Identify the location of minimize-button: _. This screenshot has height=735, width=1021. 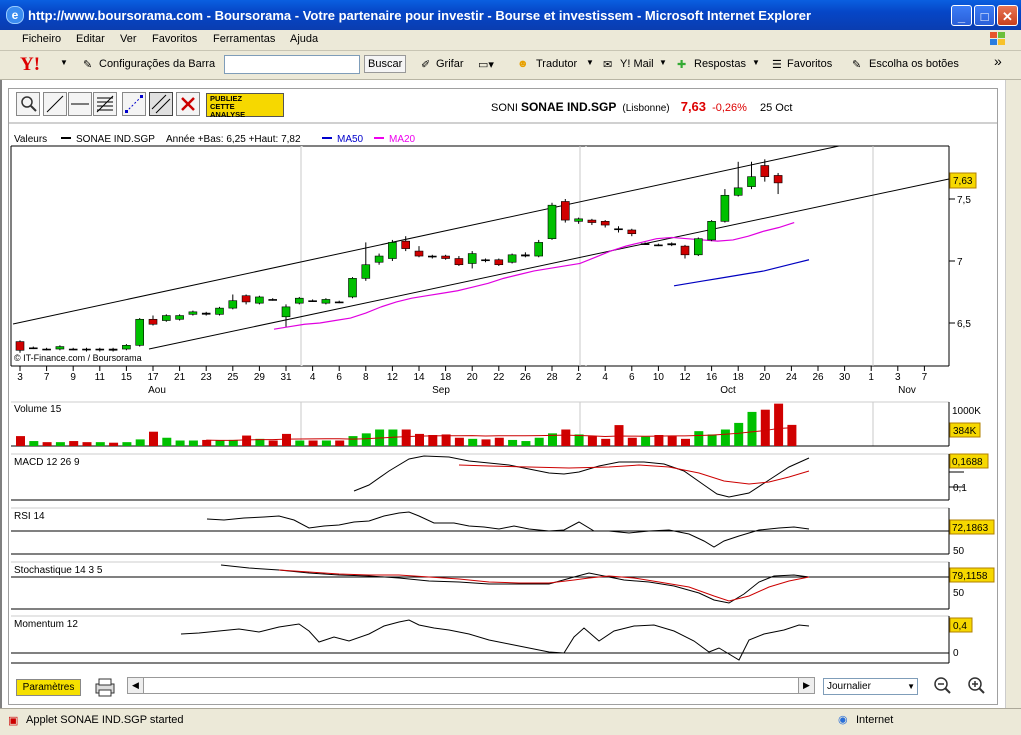
(961, 15).